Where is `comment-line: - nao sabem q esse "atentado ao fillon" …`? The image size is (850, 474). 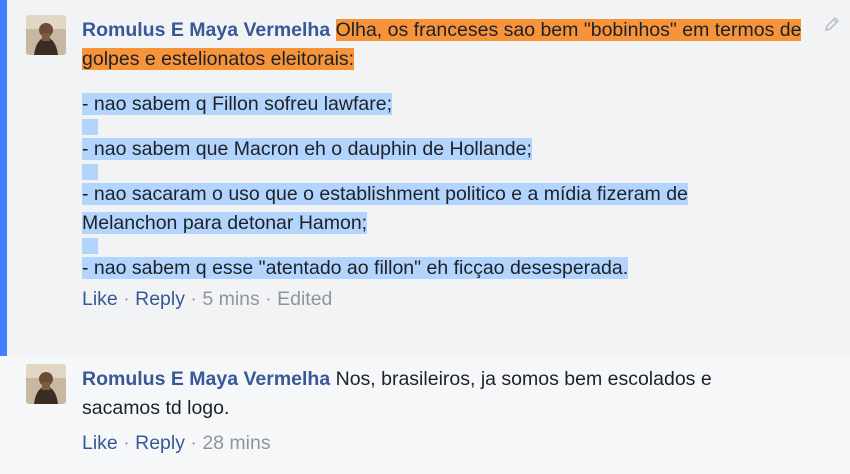 comment-line: - nao sabem q esse "atentado ao fillon" … is located at coordinates (355, 268).